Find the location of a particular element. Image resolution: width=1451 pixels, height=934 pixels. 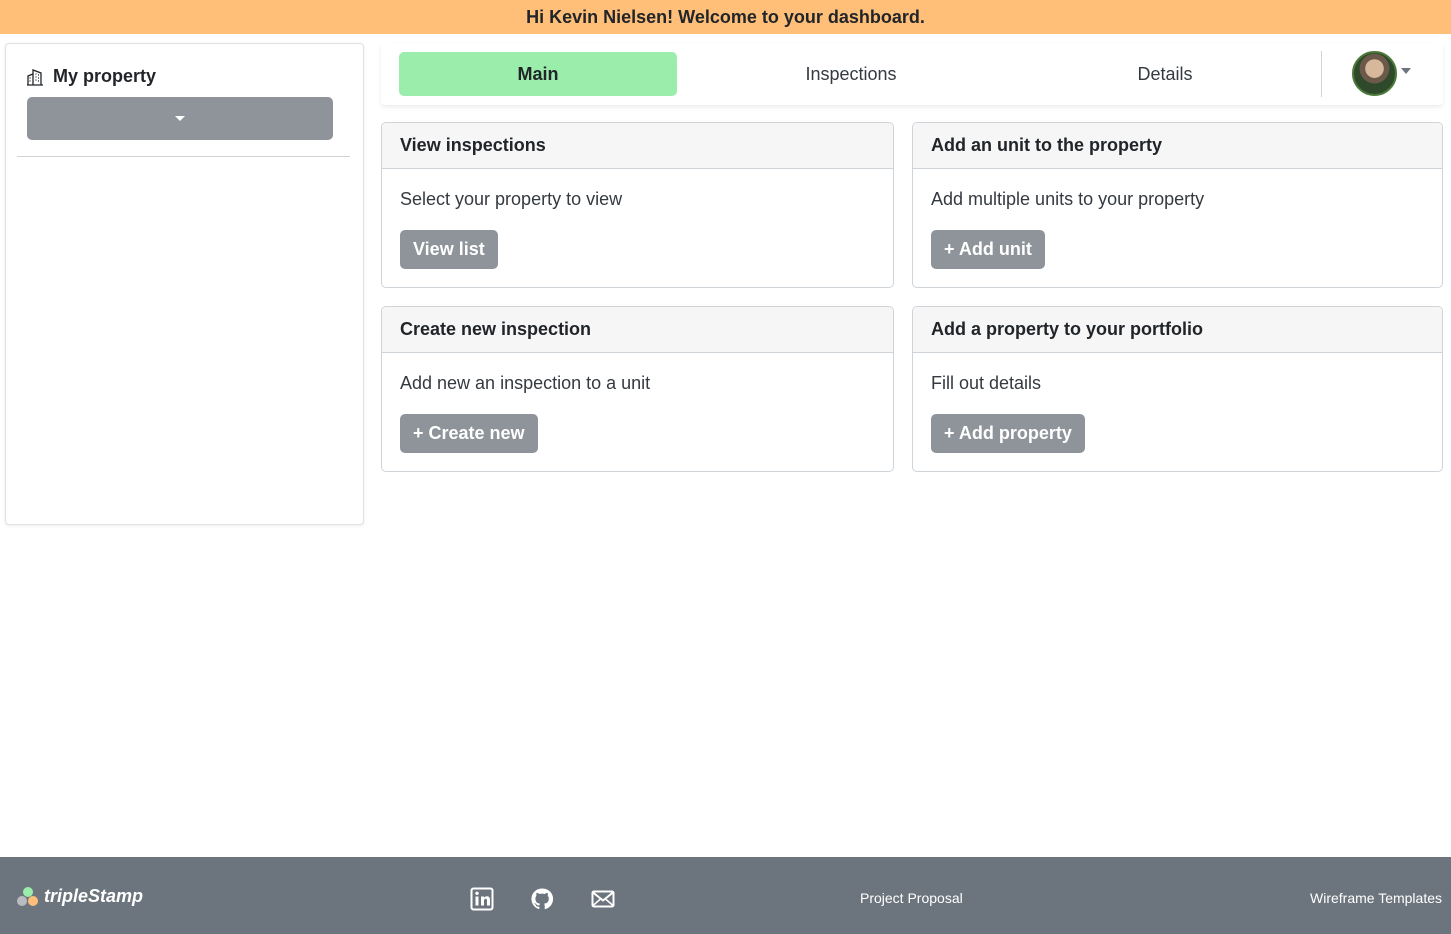

tab-inspections: Inspections is located at coordinates (851, 74).